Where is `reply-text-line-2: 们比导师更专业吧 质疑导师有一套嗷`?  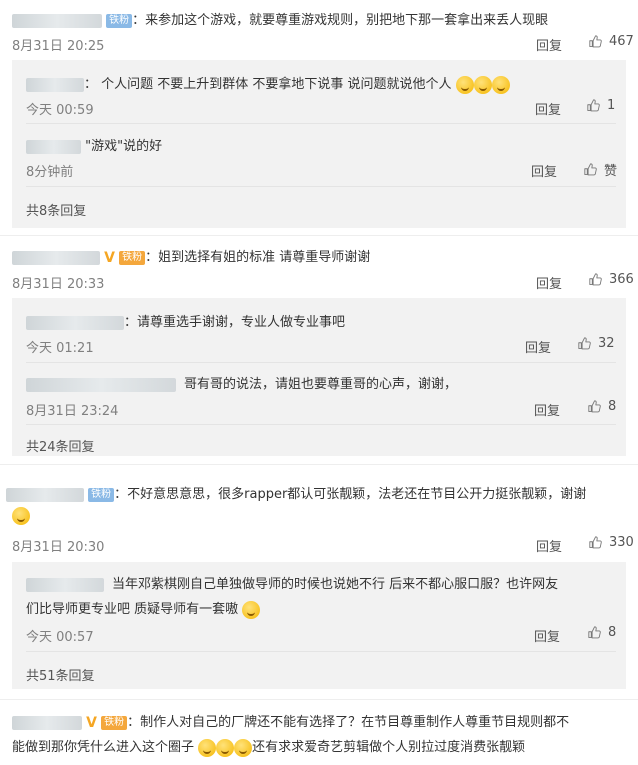
reply-text-line-2: 们比导师更专业吧 质疑导师有一套嗷 is located at coordinates (132, 609).